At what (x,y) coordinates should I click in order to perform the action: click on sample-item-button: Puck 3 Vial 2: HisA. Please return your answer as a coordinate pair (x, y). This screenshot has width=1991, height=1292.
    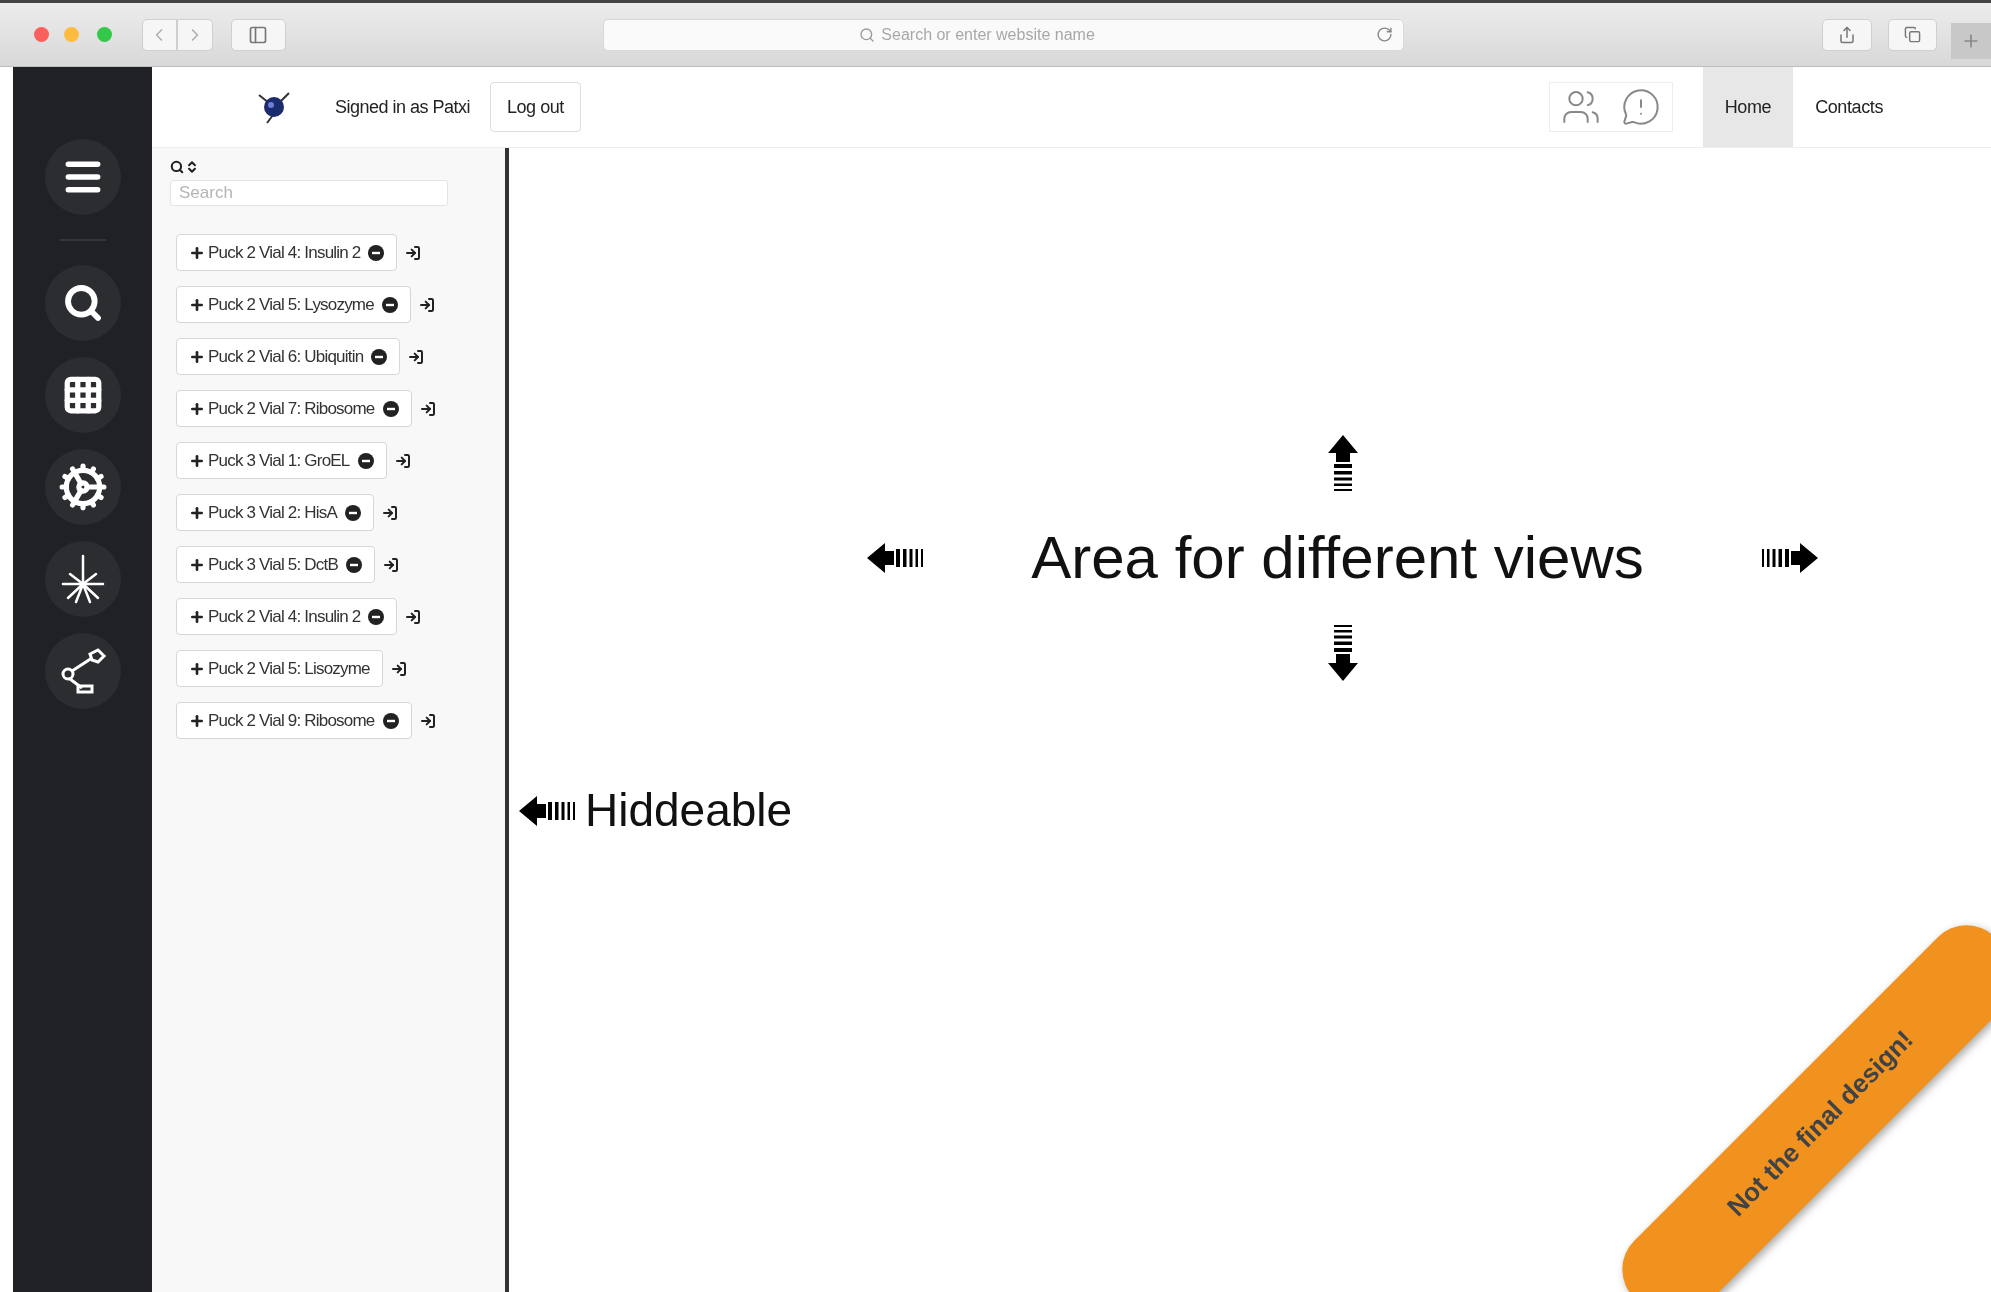
    Looking at the image, I should click on (275, 512).